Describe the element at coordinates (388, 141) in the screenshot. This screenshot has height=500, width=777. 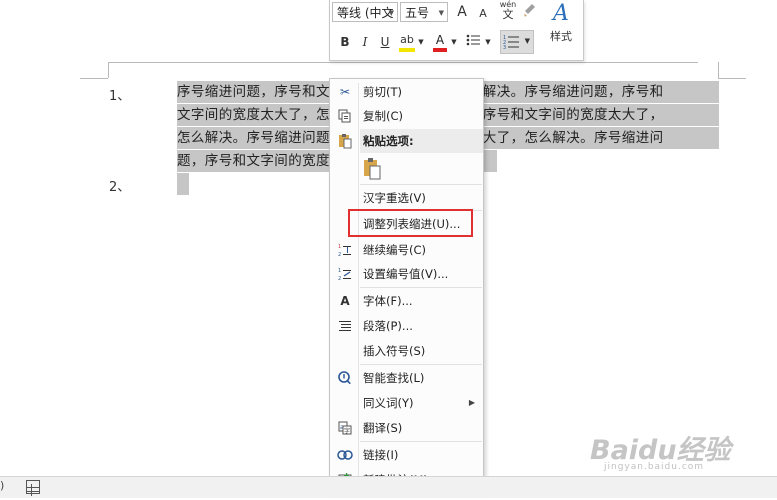
I see `menu-item-label: 粘贴选项:` at that location.